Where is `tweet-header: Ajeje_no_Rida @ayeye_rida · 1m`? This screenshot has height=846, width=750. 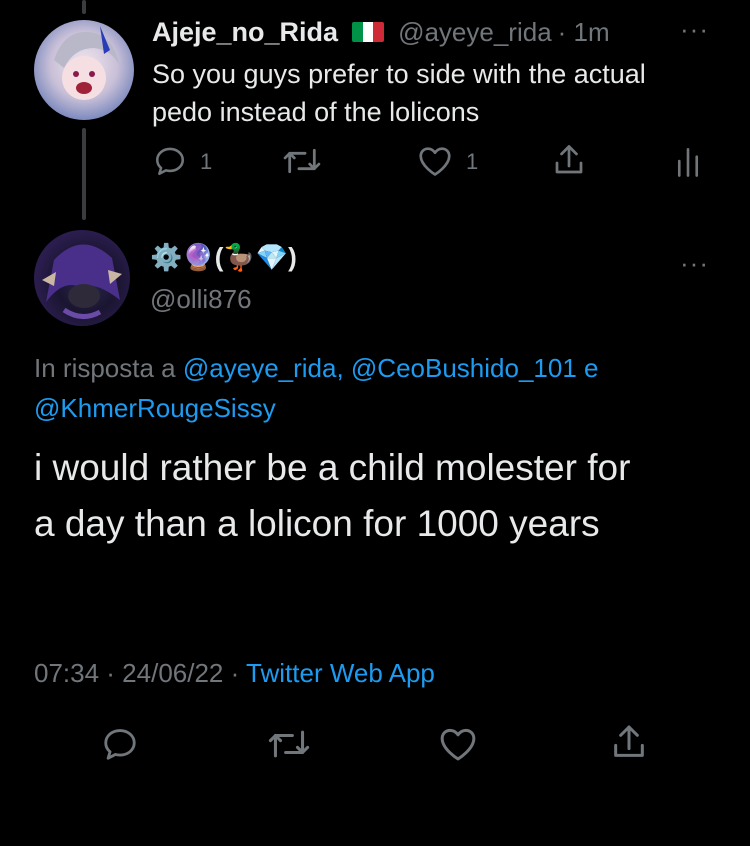
tweet-header: Ajeje_no_Rida @ayeye_rida · 1m is located at coordinates (381, 32).